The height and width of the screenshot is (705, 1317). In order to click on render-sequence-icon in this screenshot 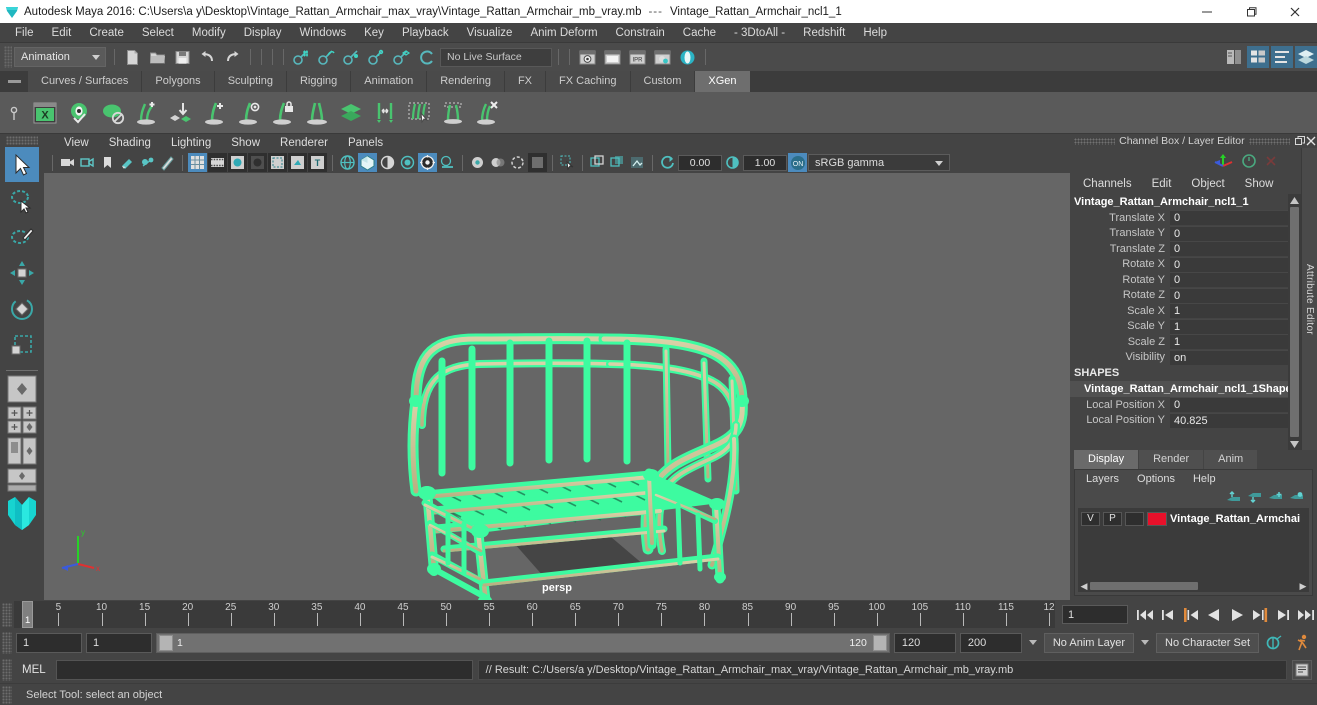, I will do `click(662, 57)`.